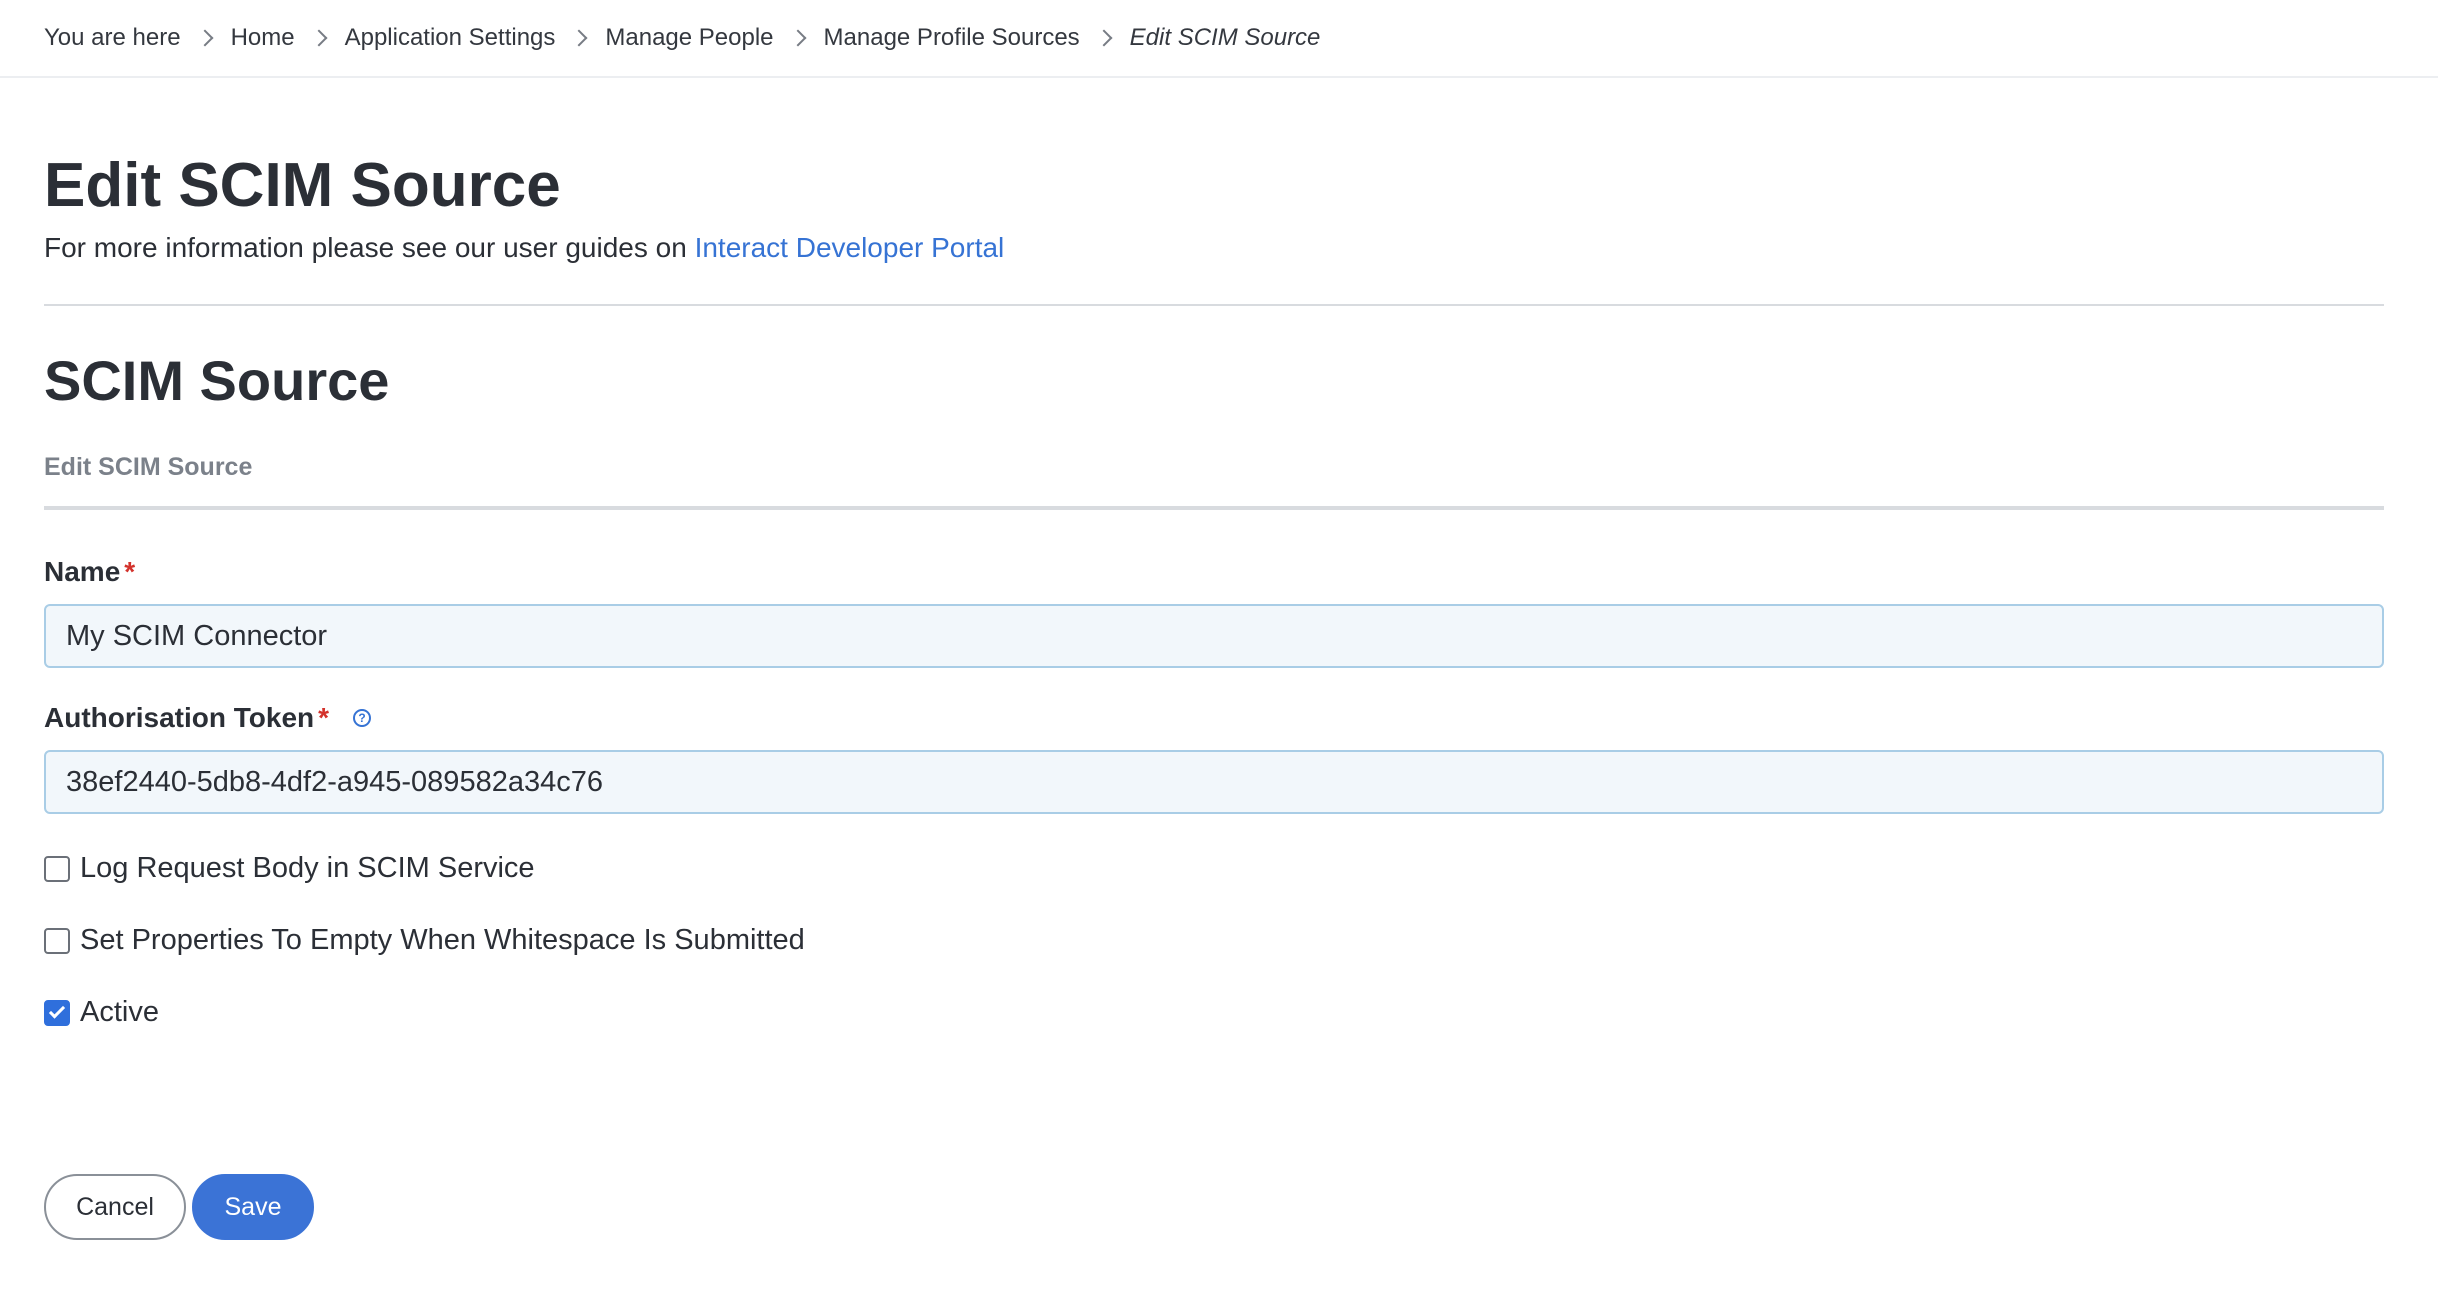  Describe the element at coordinates (82, 571) in the screenshot. I see `name-label-text: Name` at that location.